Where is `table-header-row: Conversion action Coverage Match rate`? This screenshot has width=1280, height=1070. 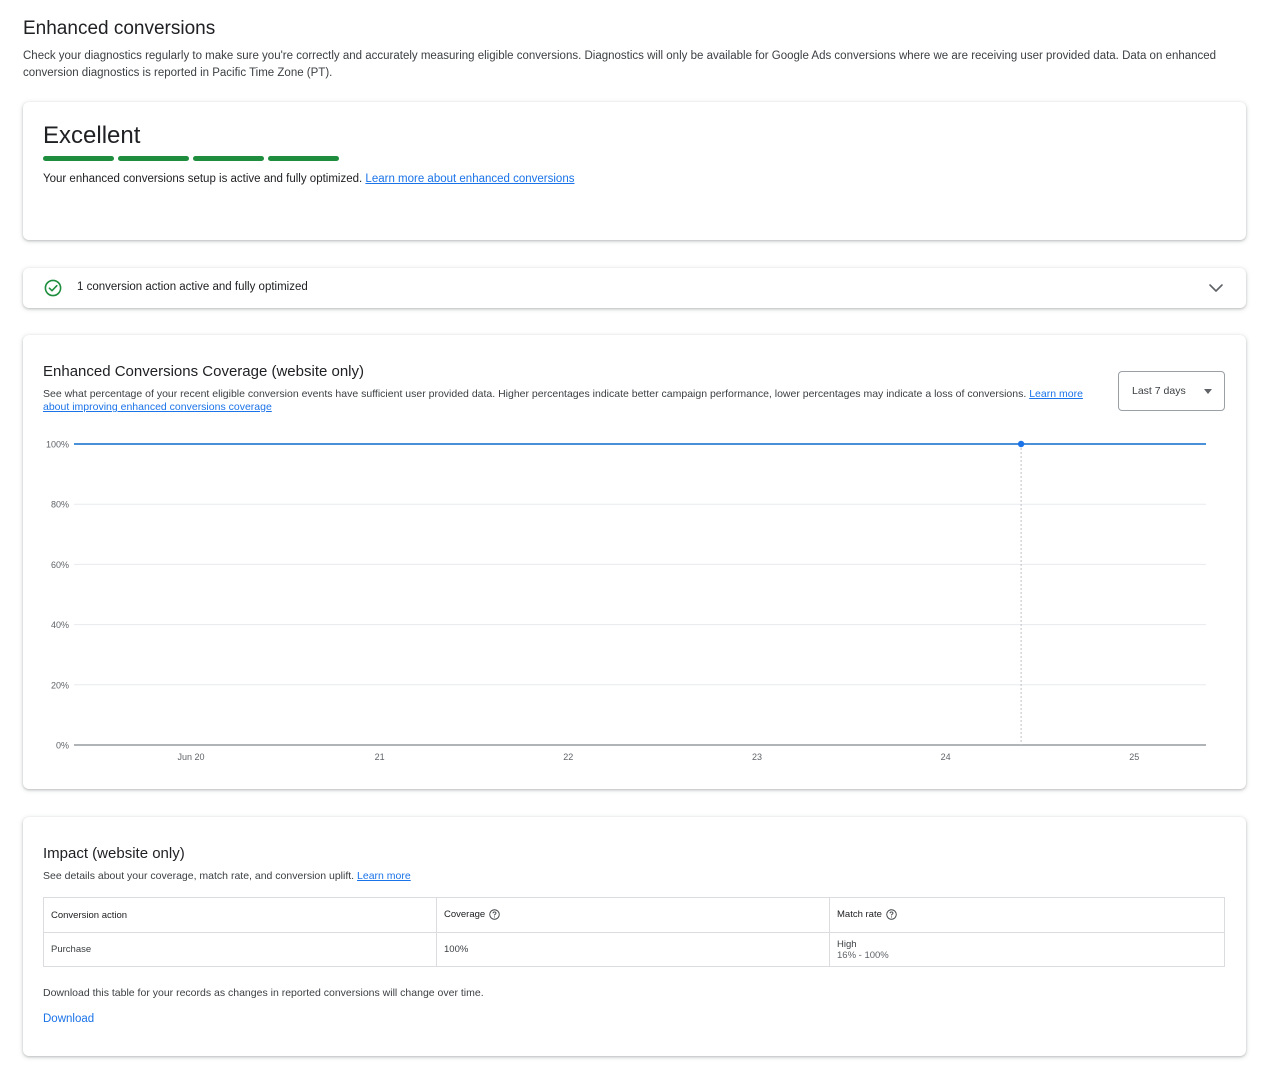 table-header-row: Conversion action Coverage Match rate is located at coordinates (634, 915).